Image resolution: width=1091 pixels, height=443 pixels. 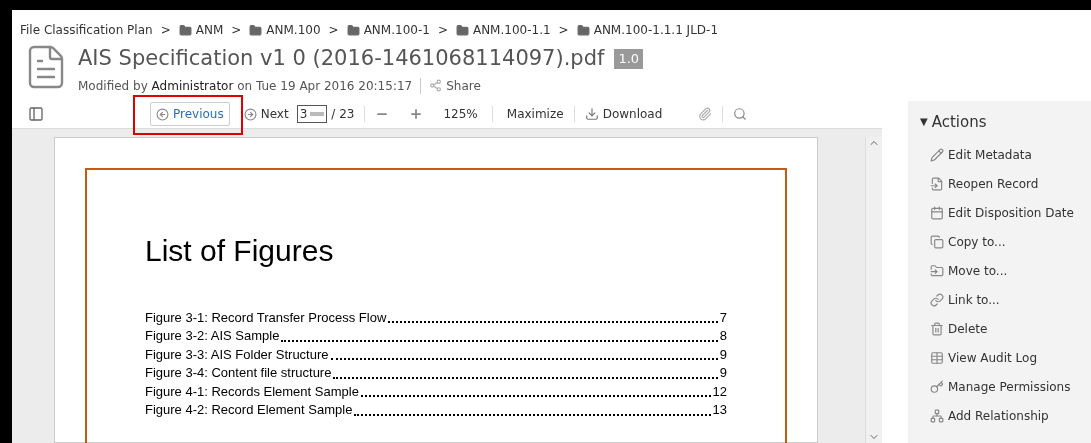 I want to click on figure-entry: Figure 3-3: AIS Folder Structure 9, so click(x=436, y=354).